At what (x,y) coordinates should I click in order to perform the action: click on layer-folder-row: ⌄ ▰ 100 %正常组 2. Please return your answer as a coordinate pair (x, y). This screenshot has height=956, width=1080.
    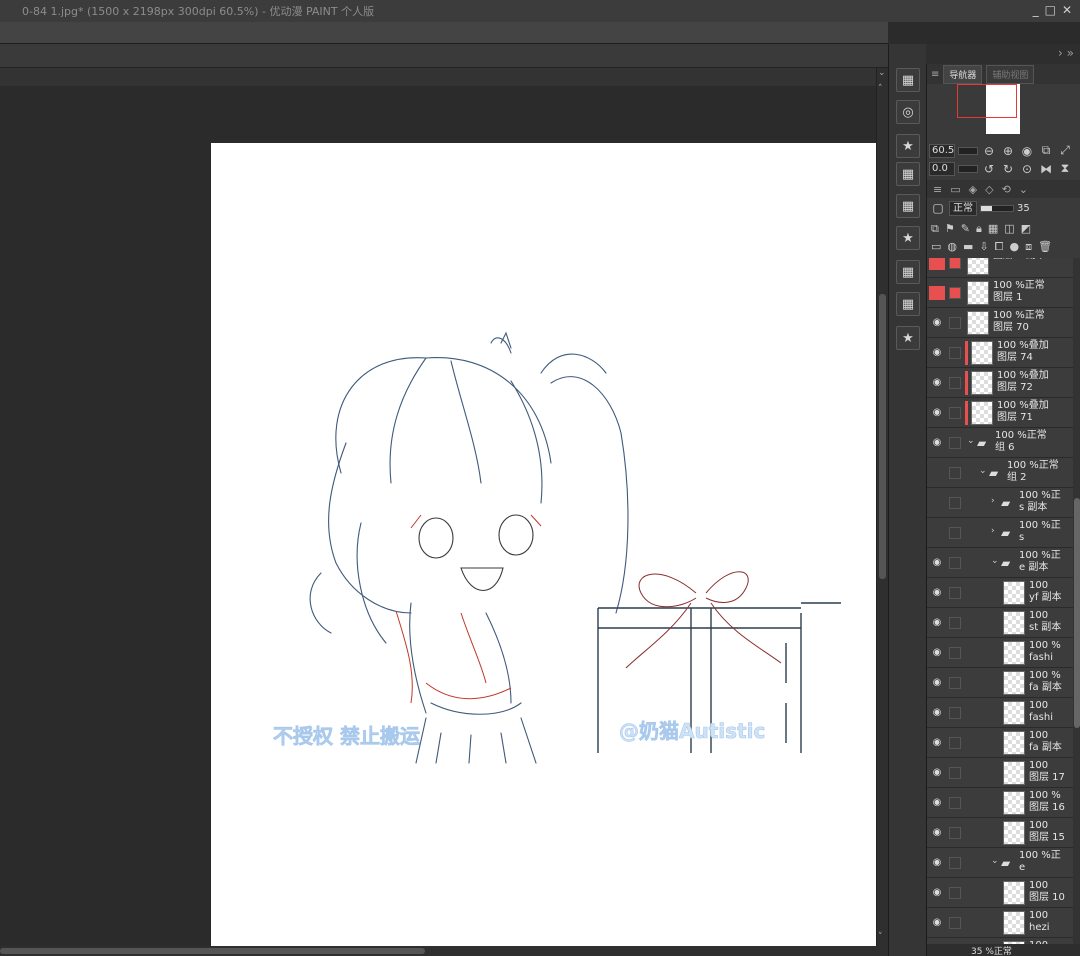
    Looking at the image, I should click on (1000, 473).